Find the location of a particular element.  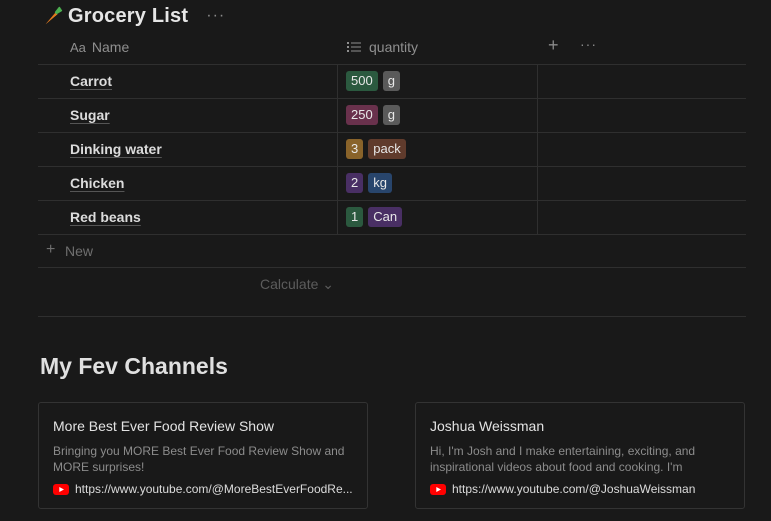

card-url: https://www.youtube.com/@JoshuaWeissman is located at coordinates (574, 489).